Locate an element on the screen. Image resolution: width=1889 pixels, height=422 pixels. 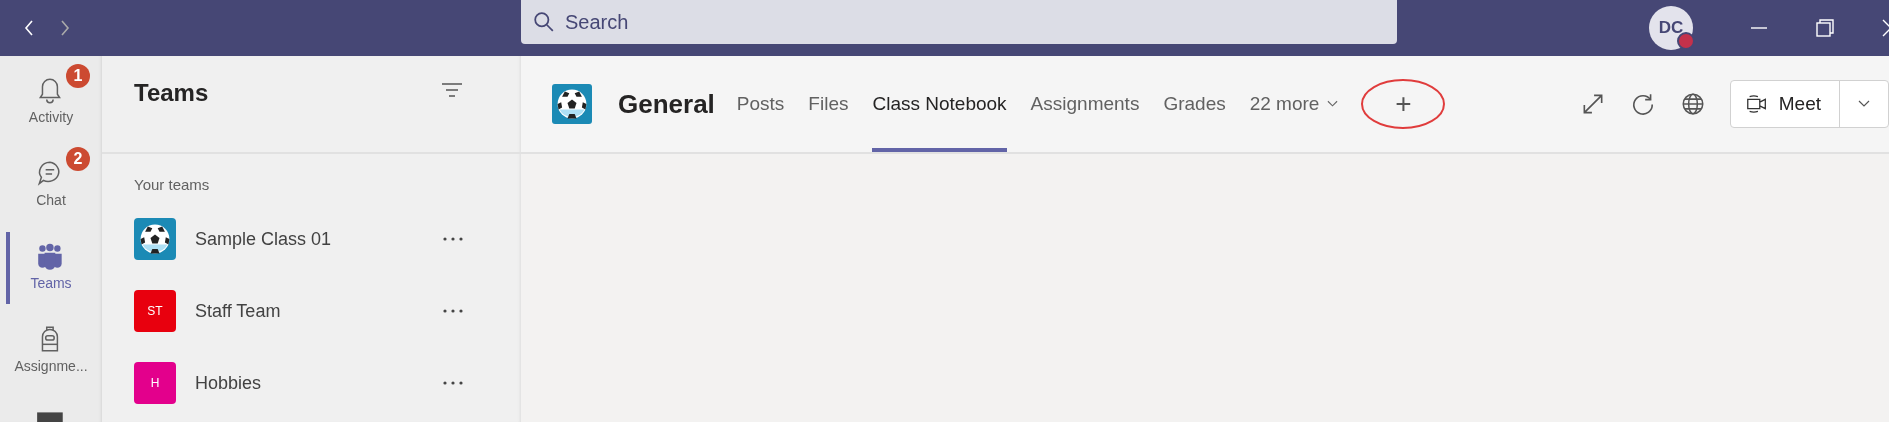
tab: Grades is located at coordinates (1194, 104).